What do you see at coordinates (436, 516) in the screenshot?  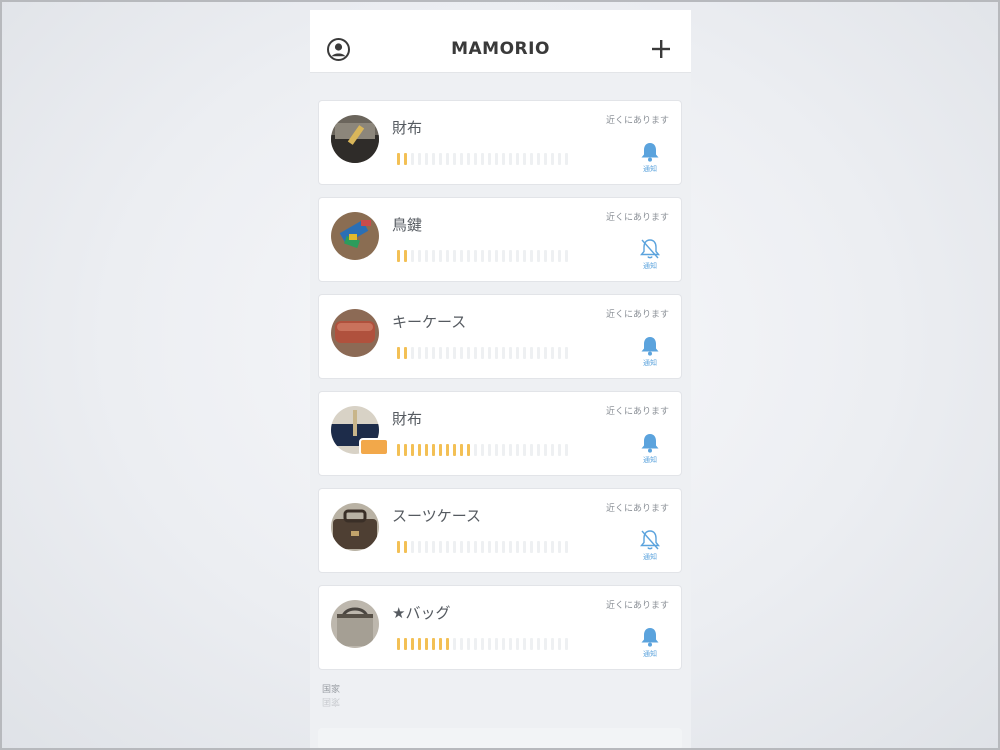 I see `item-name: スーツケース` at bounding box center [436, 516].